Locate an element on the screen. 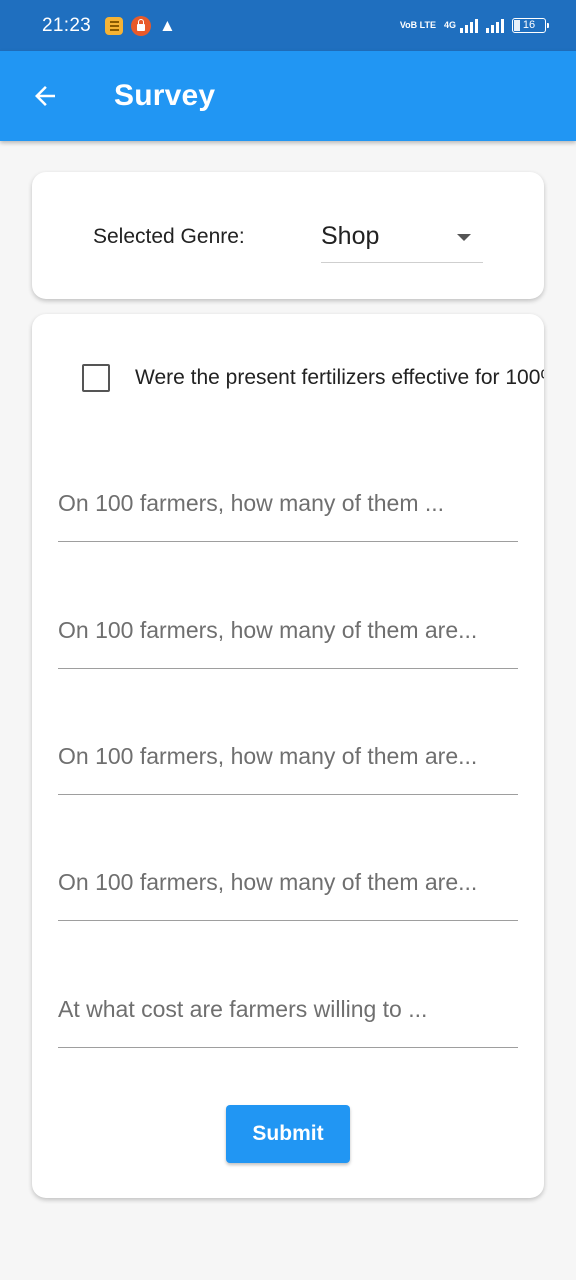  genre-dropdown: Shop is located at coordinates (402, 240).